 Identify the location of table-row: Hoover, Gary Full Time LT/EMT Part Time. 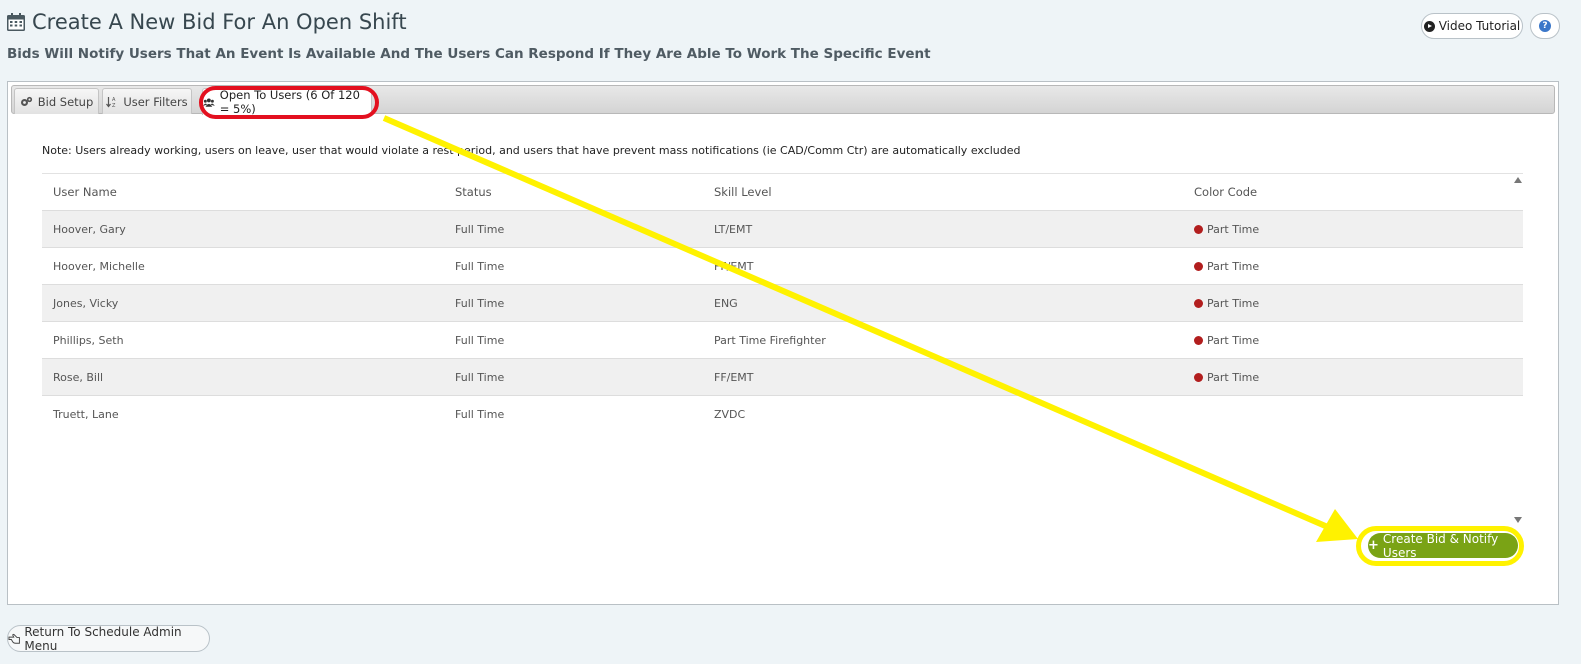
(782, 229).